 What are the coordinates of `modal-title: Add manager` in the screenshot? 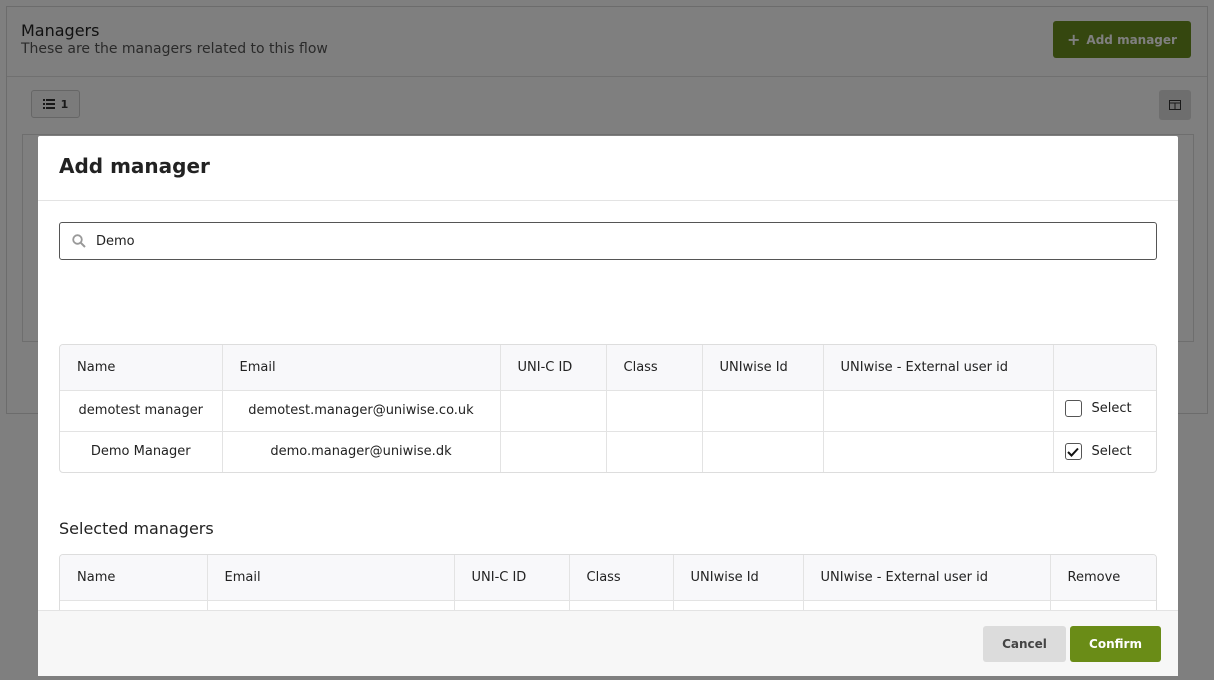 It's located at (134, 166).